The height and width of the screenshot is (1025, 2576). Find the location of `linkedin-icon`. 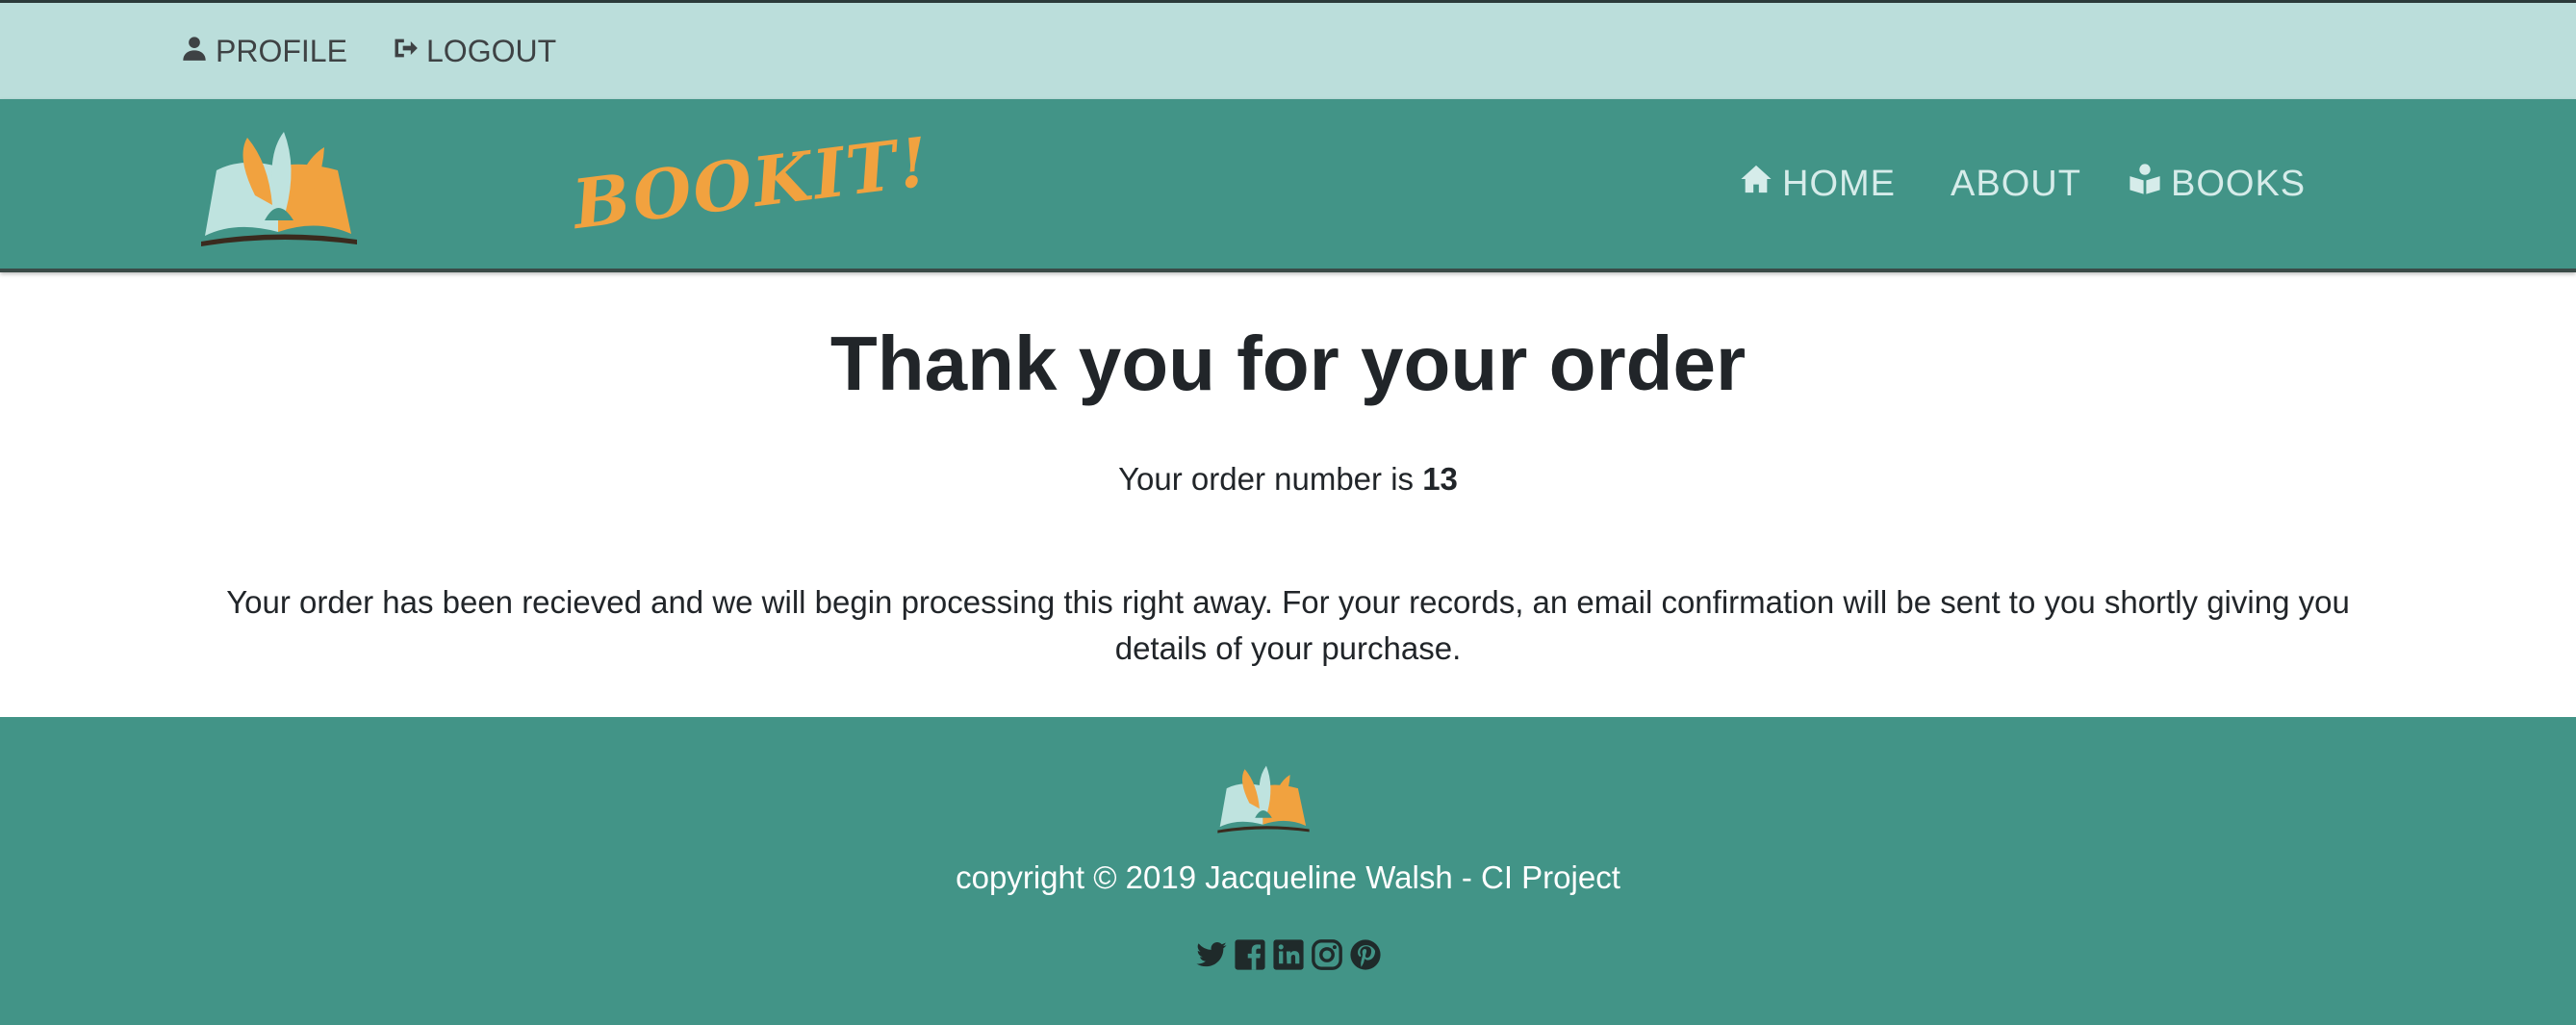

linkedin-icon is located at coordinates (1288, 954).